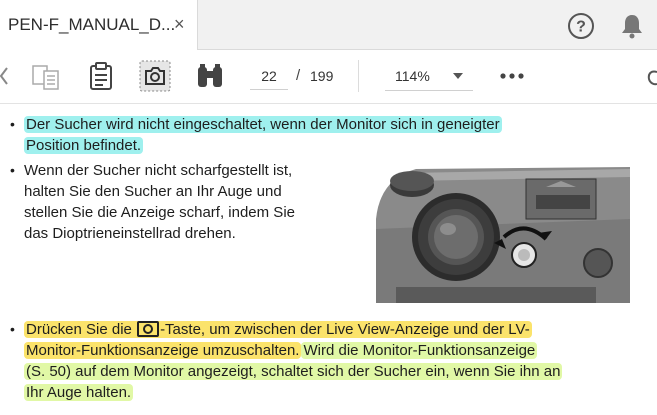 This screenshot has height=415, width=657. What do you see at coordinates (358, 76) in the screenshot?
I see `toolbar-divider` at bounding box center [358, 76].